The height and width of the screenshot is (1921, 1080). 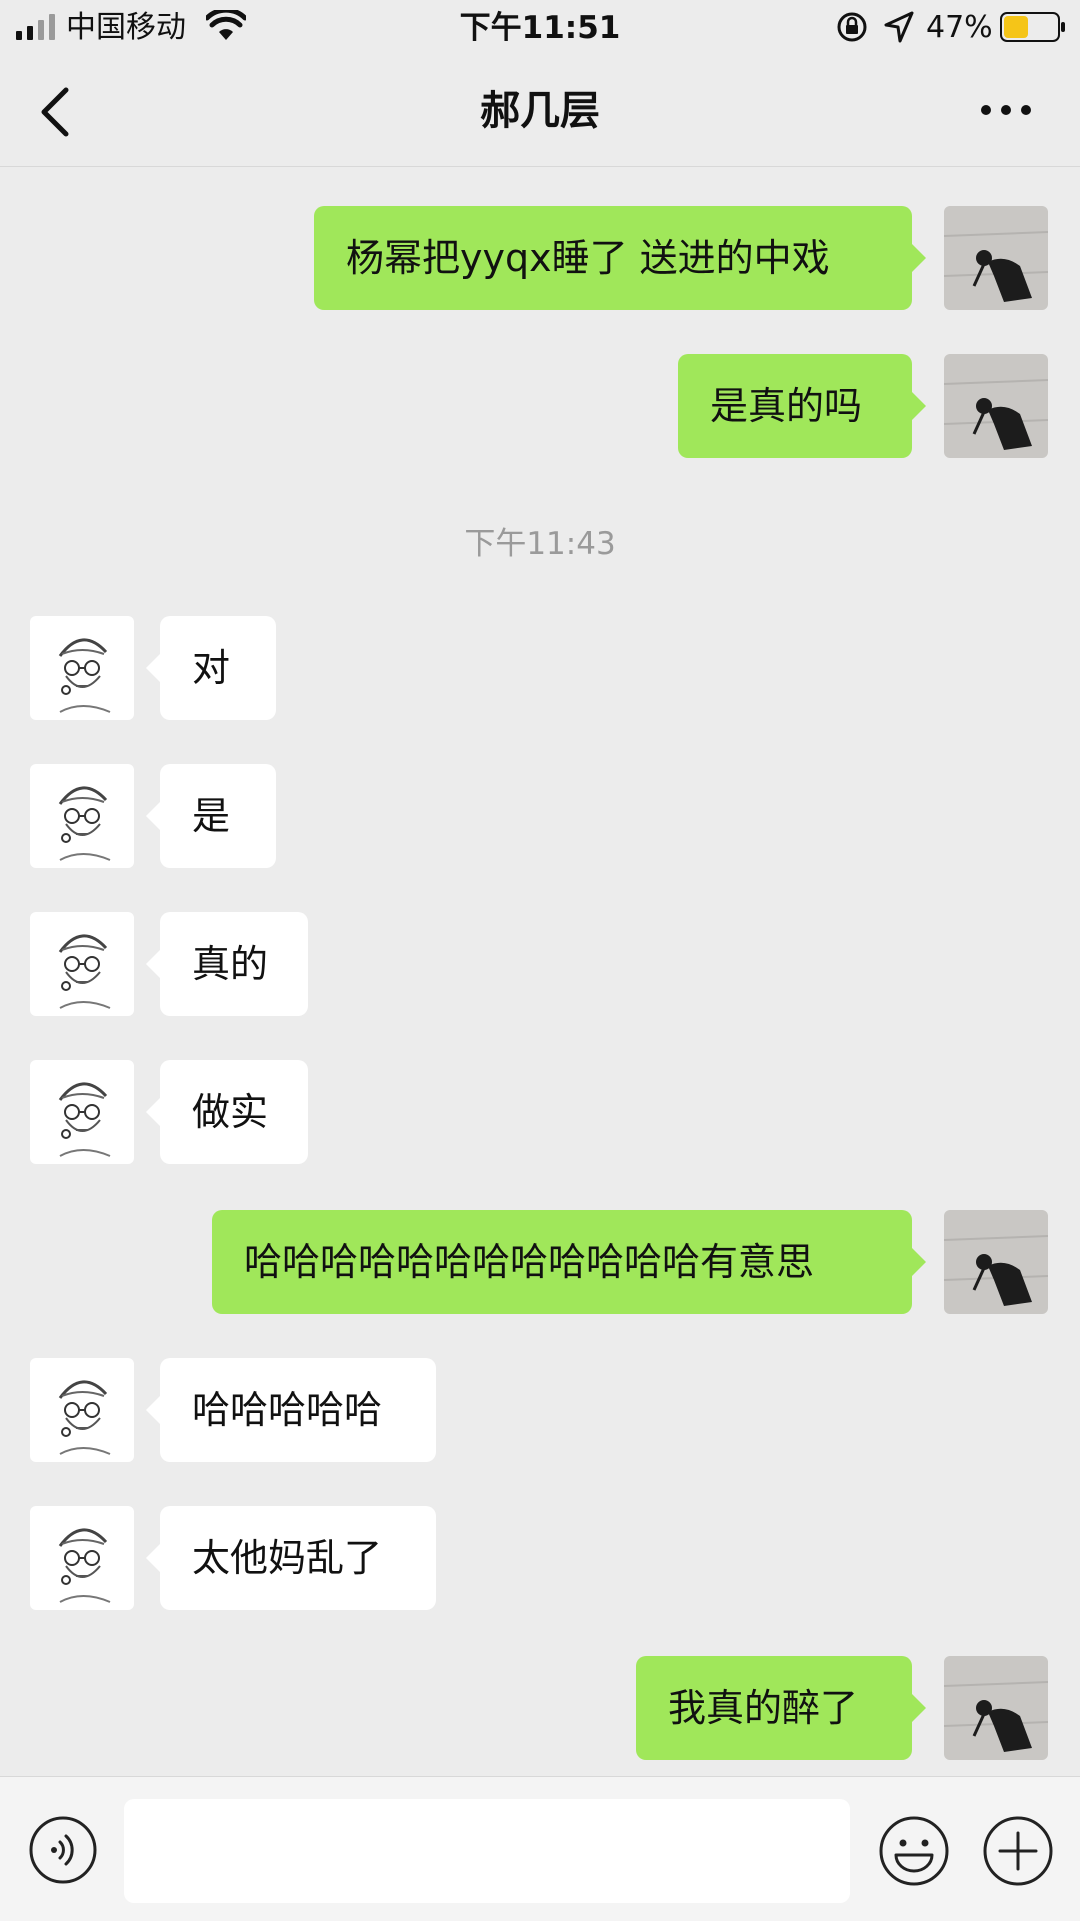 I want to click on status-time: 下午11:51, so click(x=540, y=28).